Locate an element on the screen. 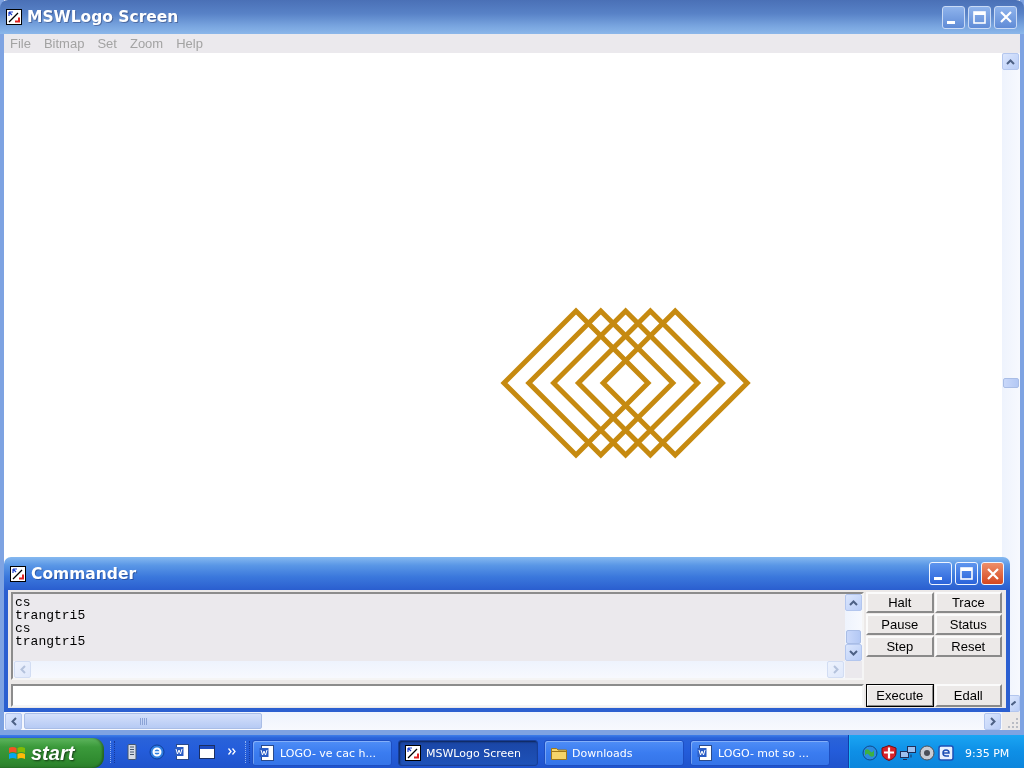 The height and width of the screenshot is (768, 1024). command-button: Execute is located at coordinates (900, 695).